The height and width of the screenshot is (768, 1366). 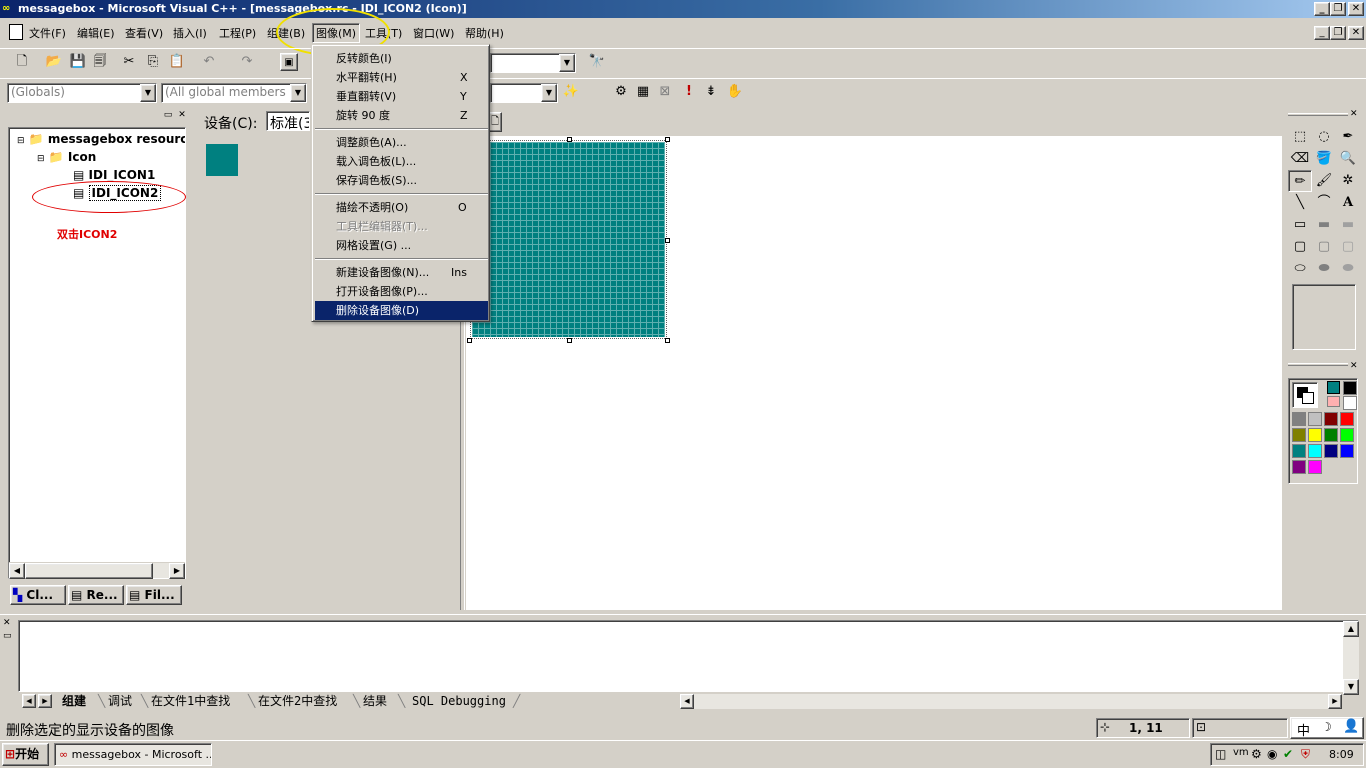 I want to click on tree-item-icon1: ▤ IDI_ICON1, so click(x=114, y=175).